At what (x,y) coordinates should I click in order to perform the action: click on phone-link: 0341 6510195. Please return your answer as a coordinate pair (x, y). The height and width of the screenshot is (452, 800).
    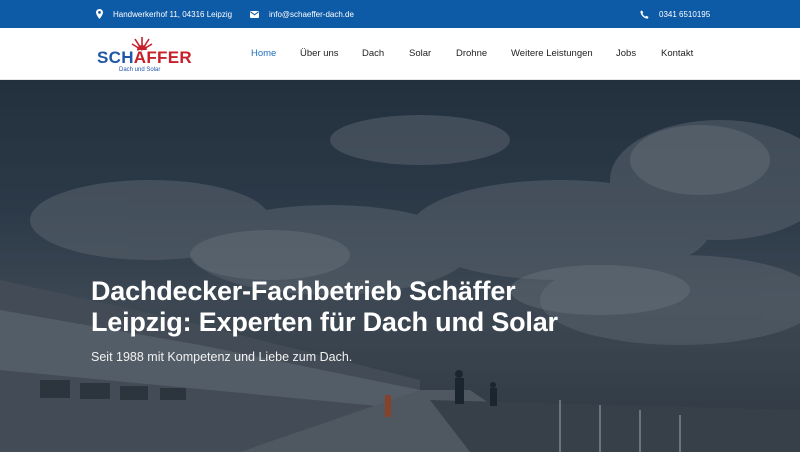
    Looking at the image, I should click on (675, 14).